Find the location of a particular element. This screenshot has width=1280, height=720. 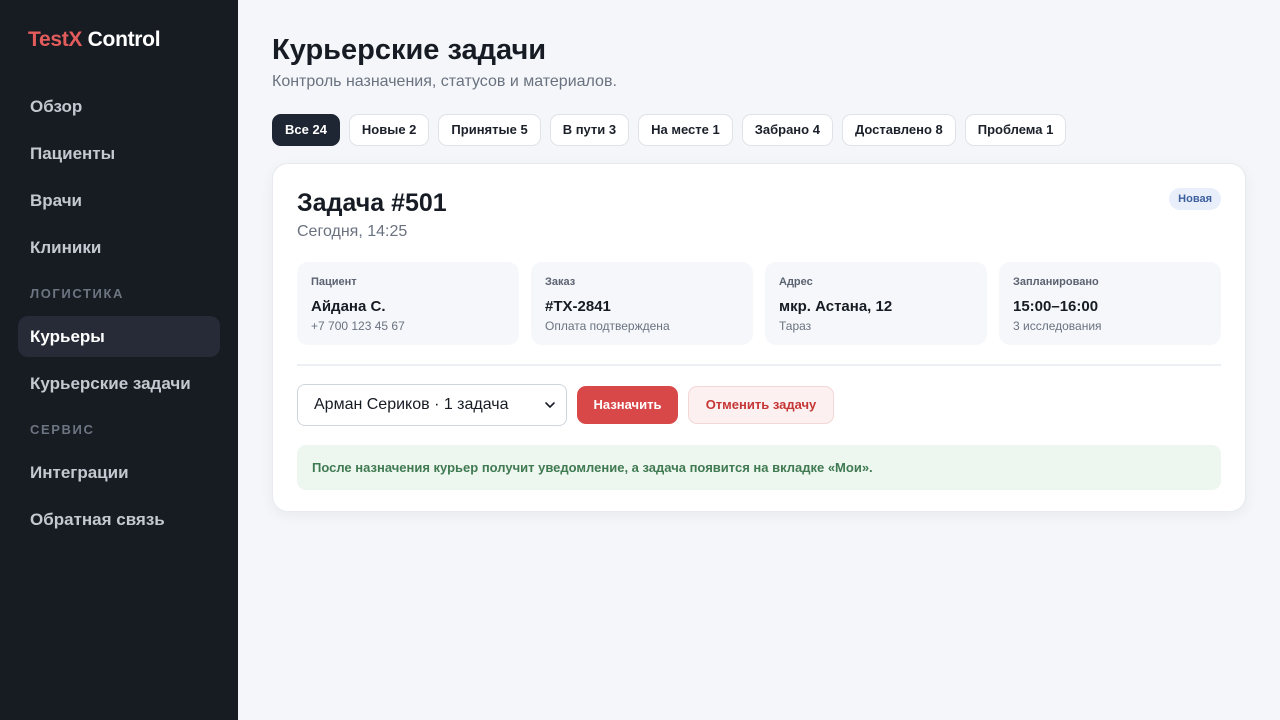

info-label: Заказ is located at coordinates (560, 282).